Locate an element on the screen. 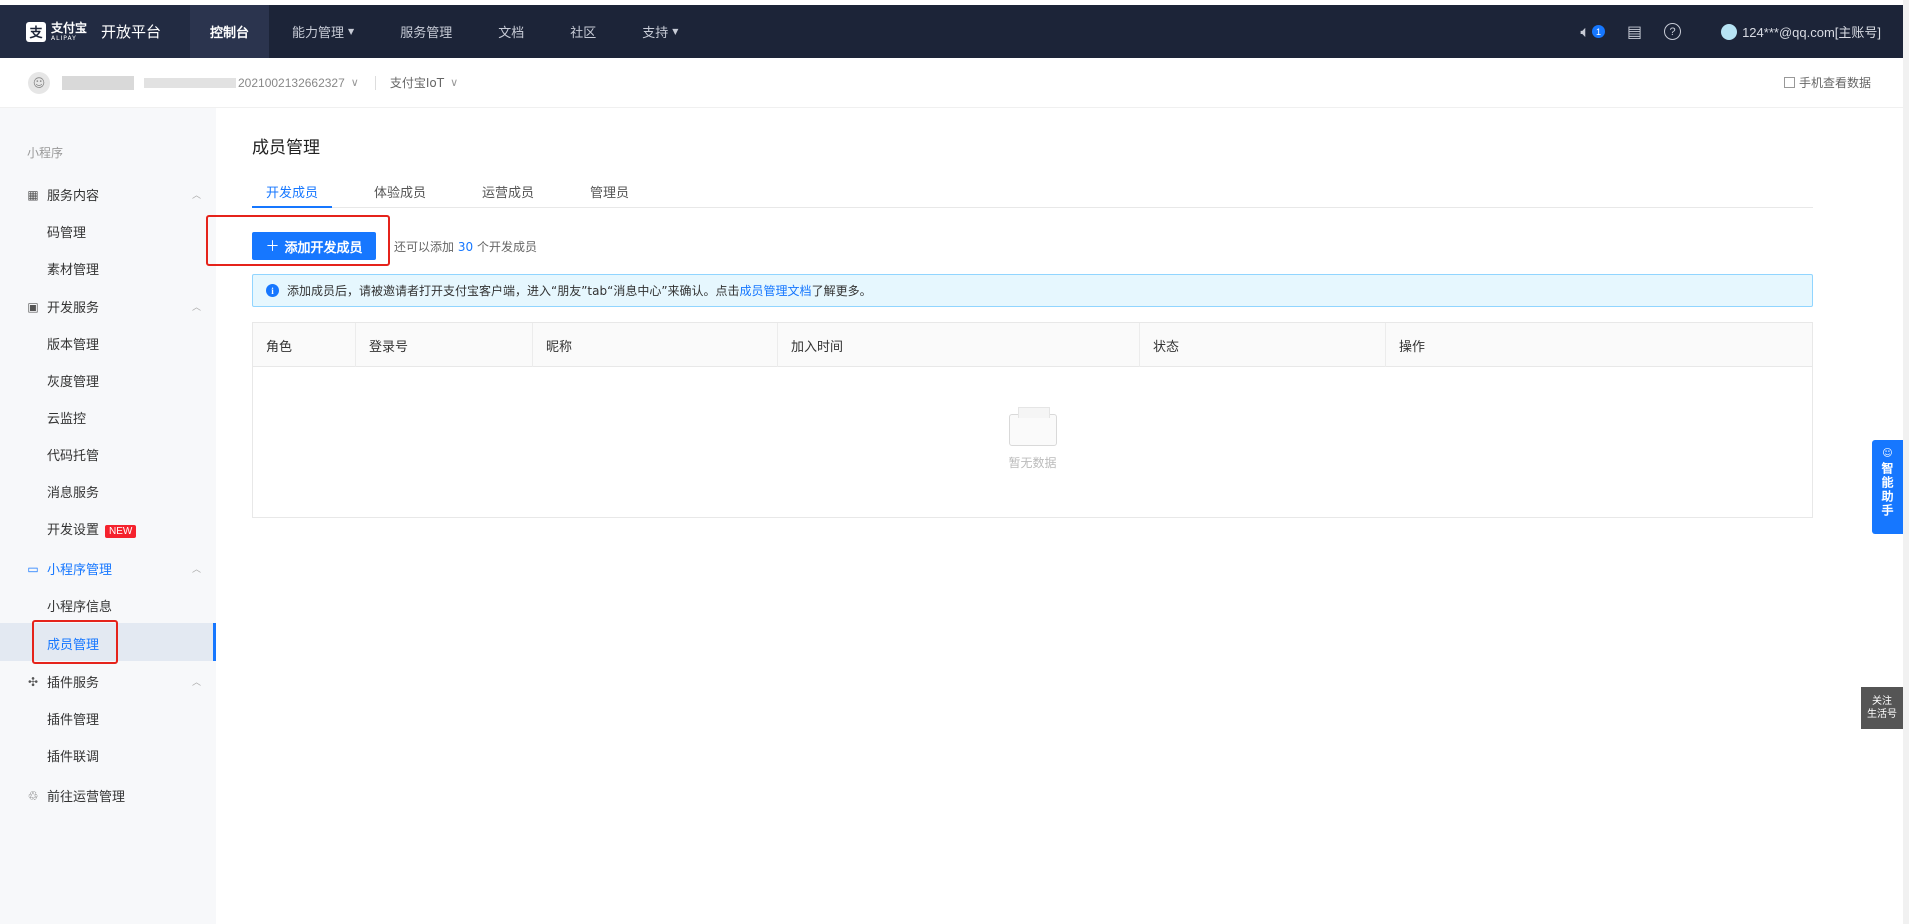  column-nickname: 昵称 is located at coordinates (655, 345).